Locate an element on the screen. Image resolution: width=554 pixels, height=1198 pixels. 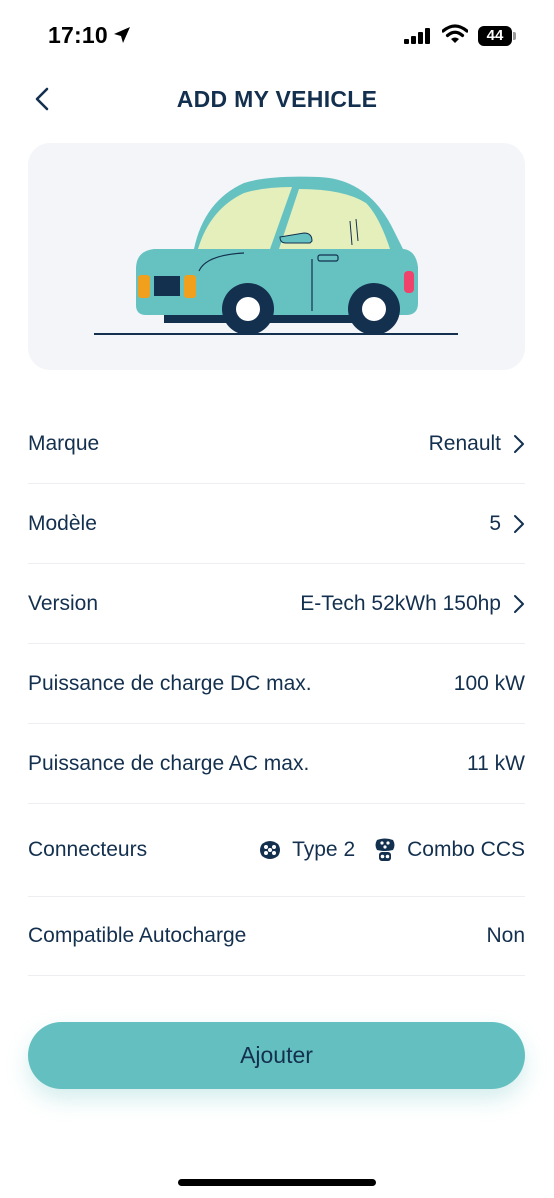
status-bar: 17:10 44 is located at coordinates (277, 36).